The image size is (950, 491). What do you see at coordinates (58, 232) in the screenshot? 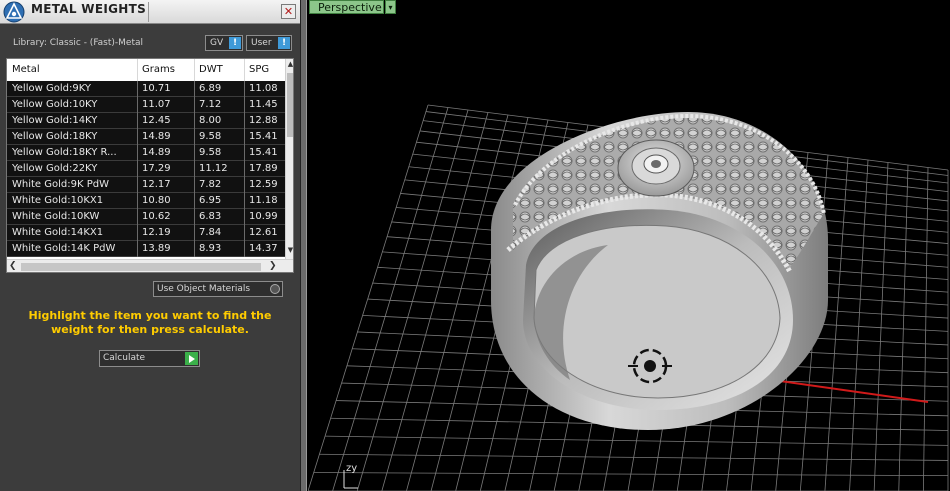
I see `cell-metal: White Gold:14KX1` at bounding box center [58, 232].